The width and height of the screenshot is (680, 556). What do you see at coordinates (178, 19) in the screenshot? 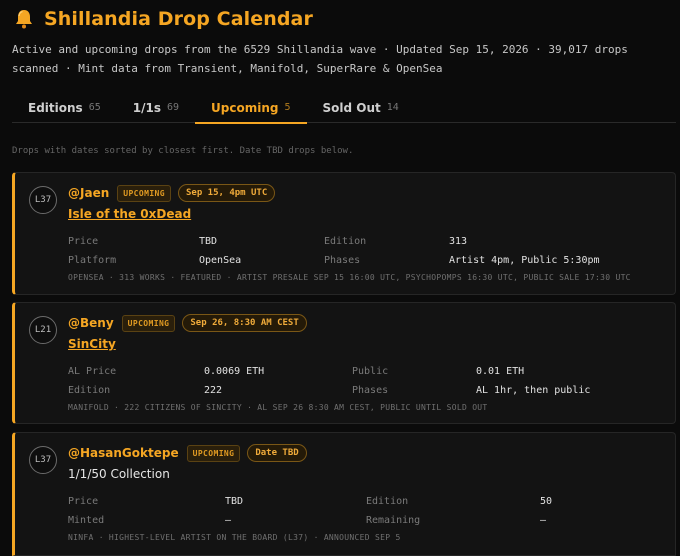
I see `page-title: Shillandia Drop Calendar` at bounding box center [178, 19].